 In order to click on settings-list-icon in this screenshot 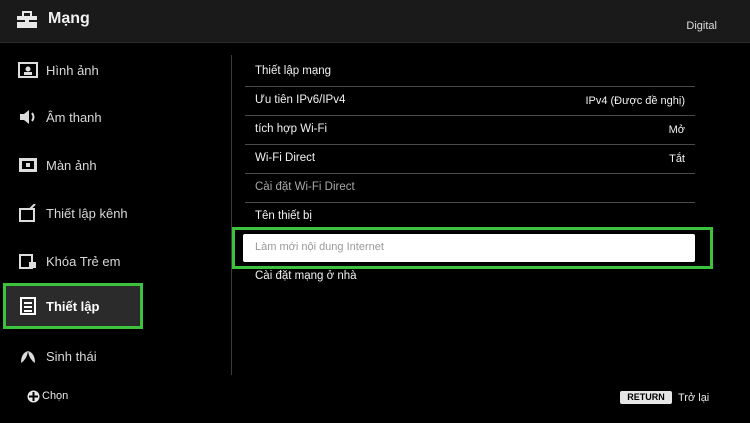, I will do `click(28, 306)`.